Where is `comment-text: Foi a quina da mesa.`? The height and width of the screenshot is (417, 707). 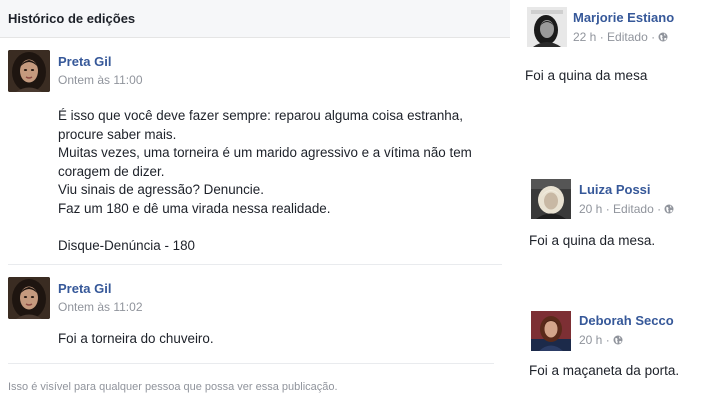
comment-text: Foi a quina da mesa. is located at coordinates (592, 240).